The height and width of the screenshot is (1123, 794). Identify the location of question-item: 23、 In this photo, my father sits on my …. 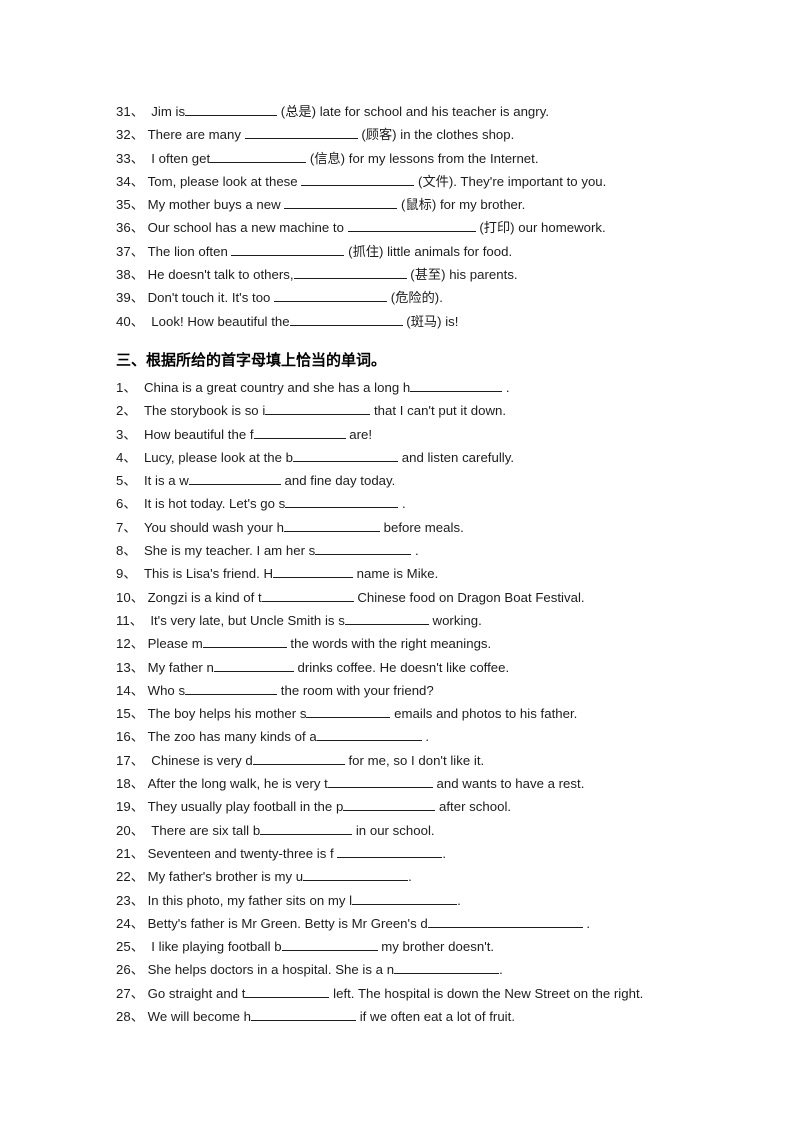
(400, 900).